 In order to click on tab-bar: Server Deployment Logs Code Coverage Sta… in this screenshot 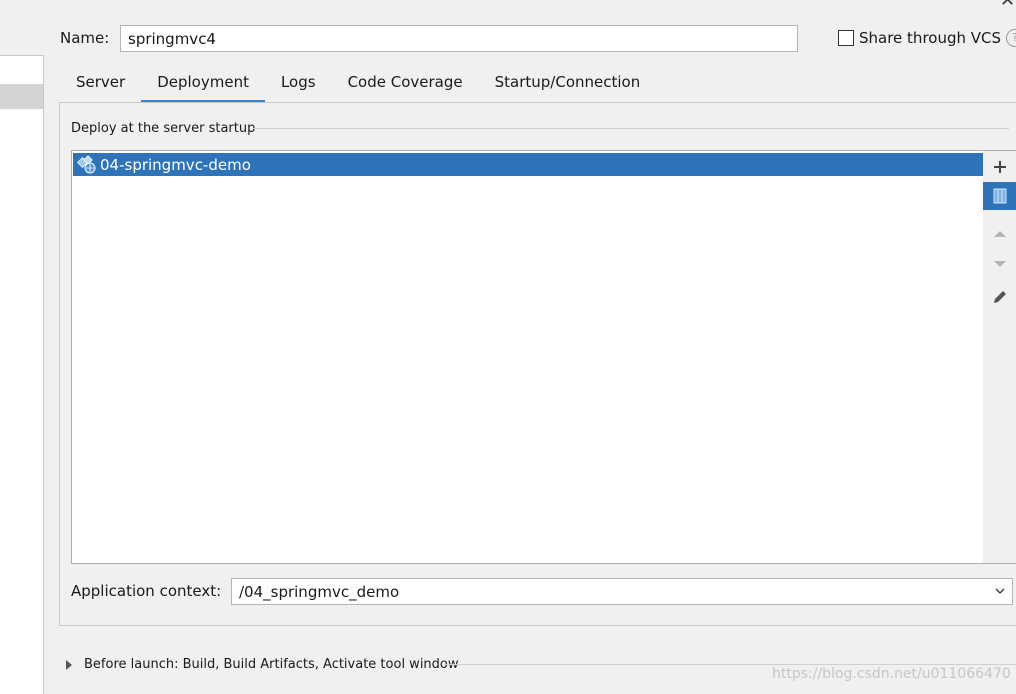, I will do `click(358, 83)`.